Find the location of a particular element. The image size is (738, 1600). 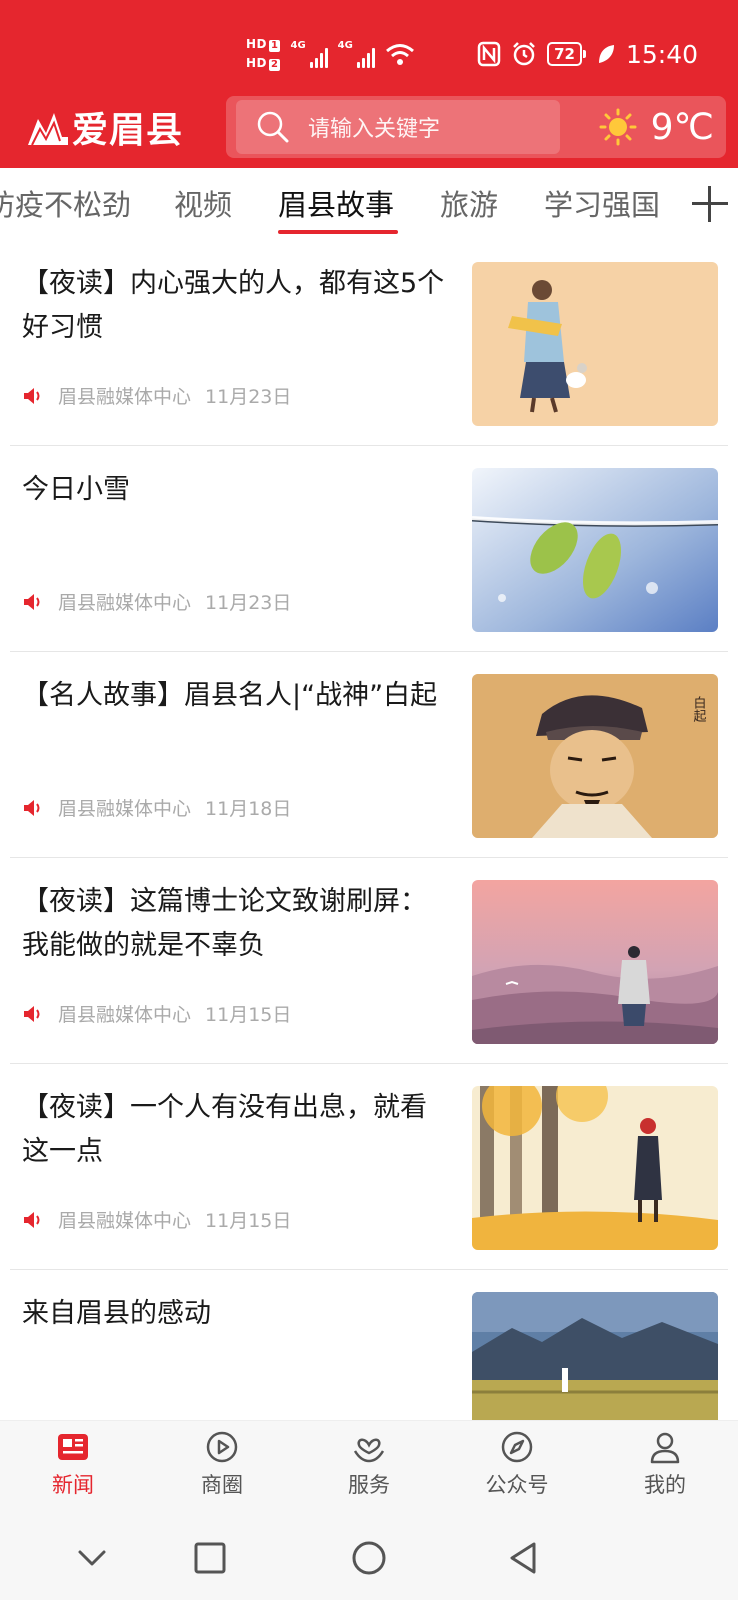

nav-mine: 我的 is located at coordinates (665, 1464).